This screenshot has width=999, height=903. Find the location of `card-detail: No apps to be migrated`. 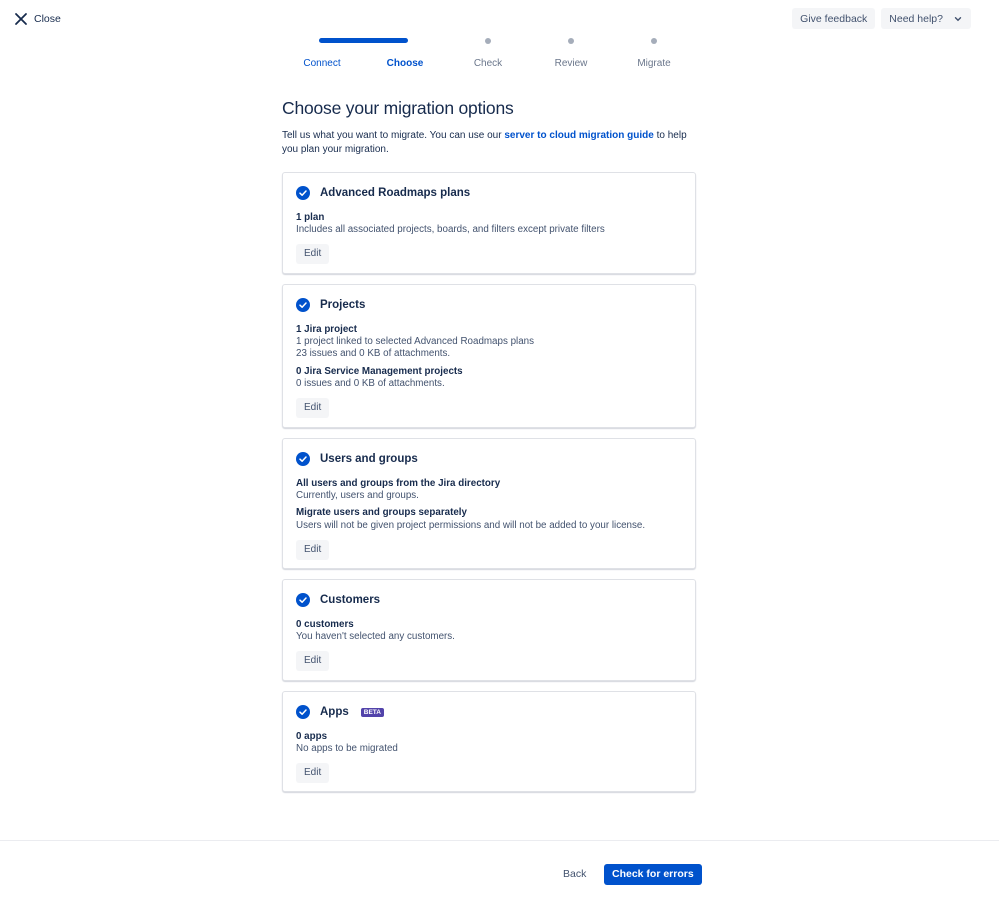

card-detail: No apps to be migrated is located at coordinates (347, 749).